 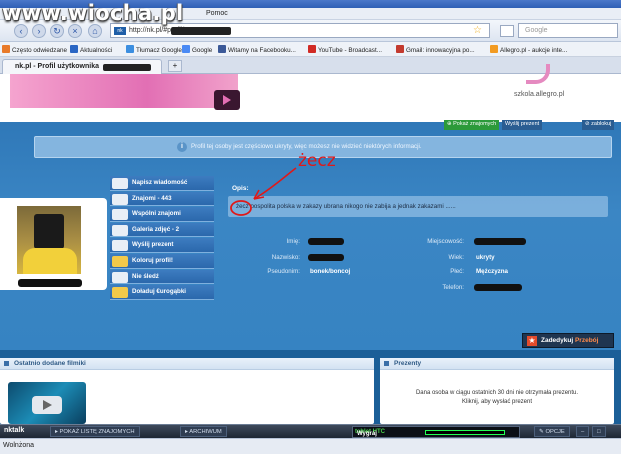 What do you see at coordinates (127, 67) in the screenshot?
I see `tab-title-redaction` at bounding box center [127, 67].